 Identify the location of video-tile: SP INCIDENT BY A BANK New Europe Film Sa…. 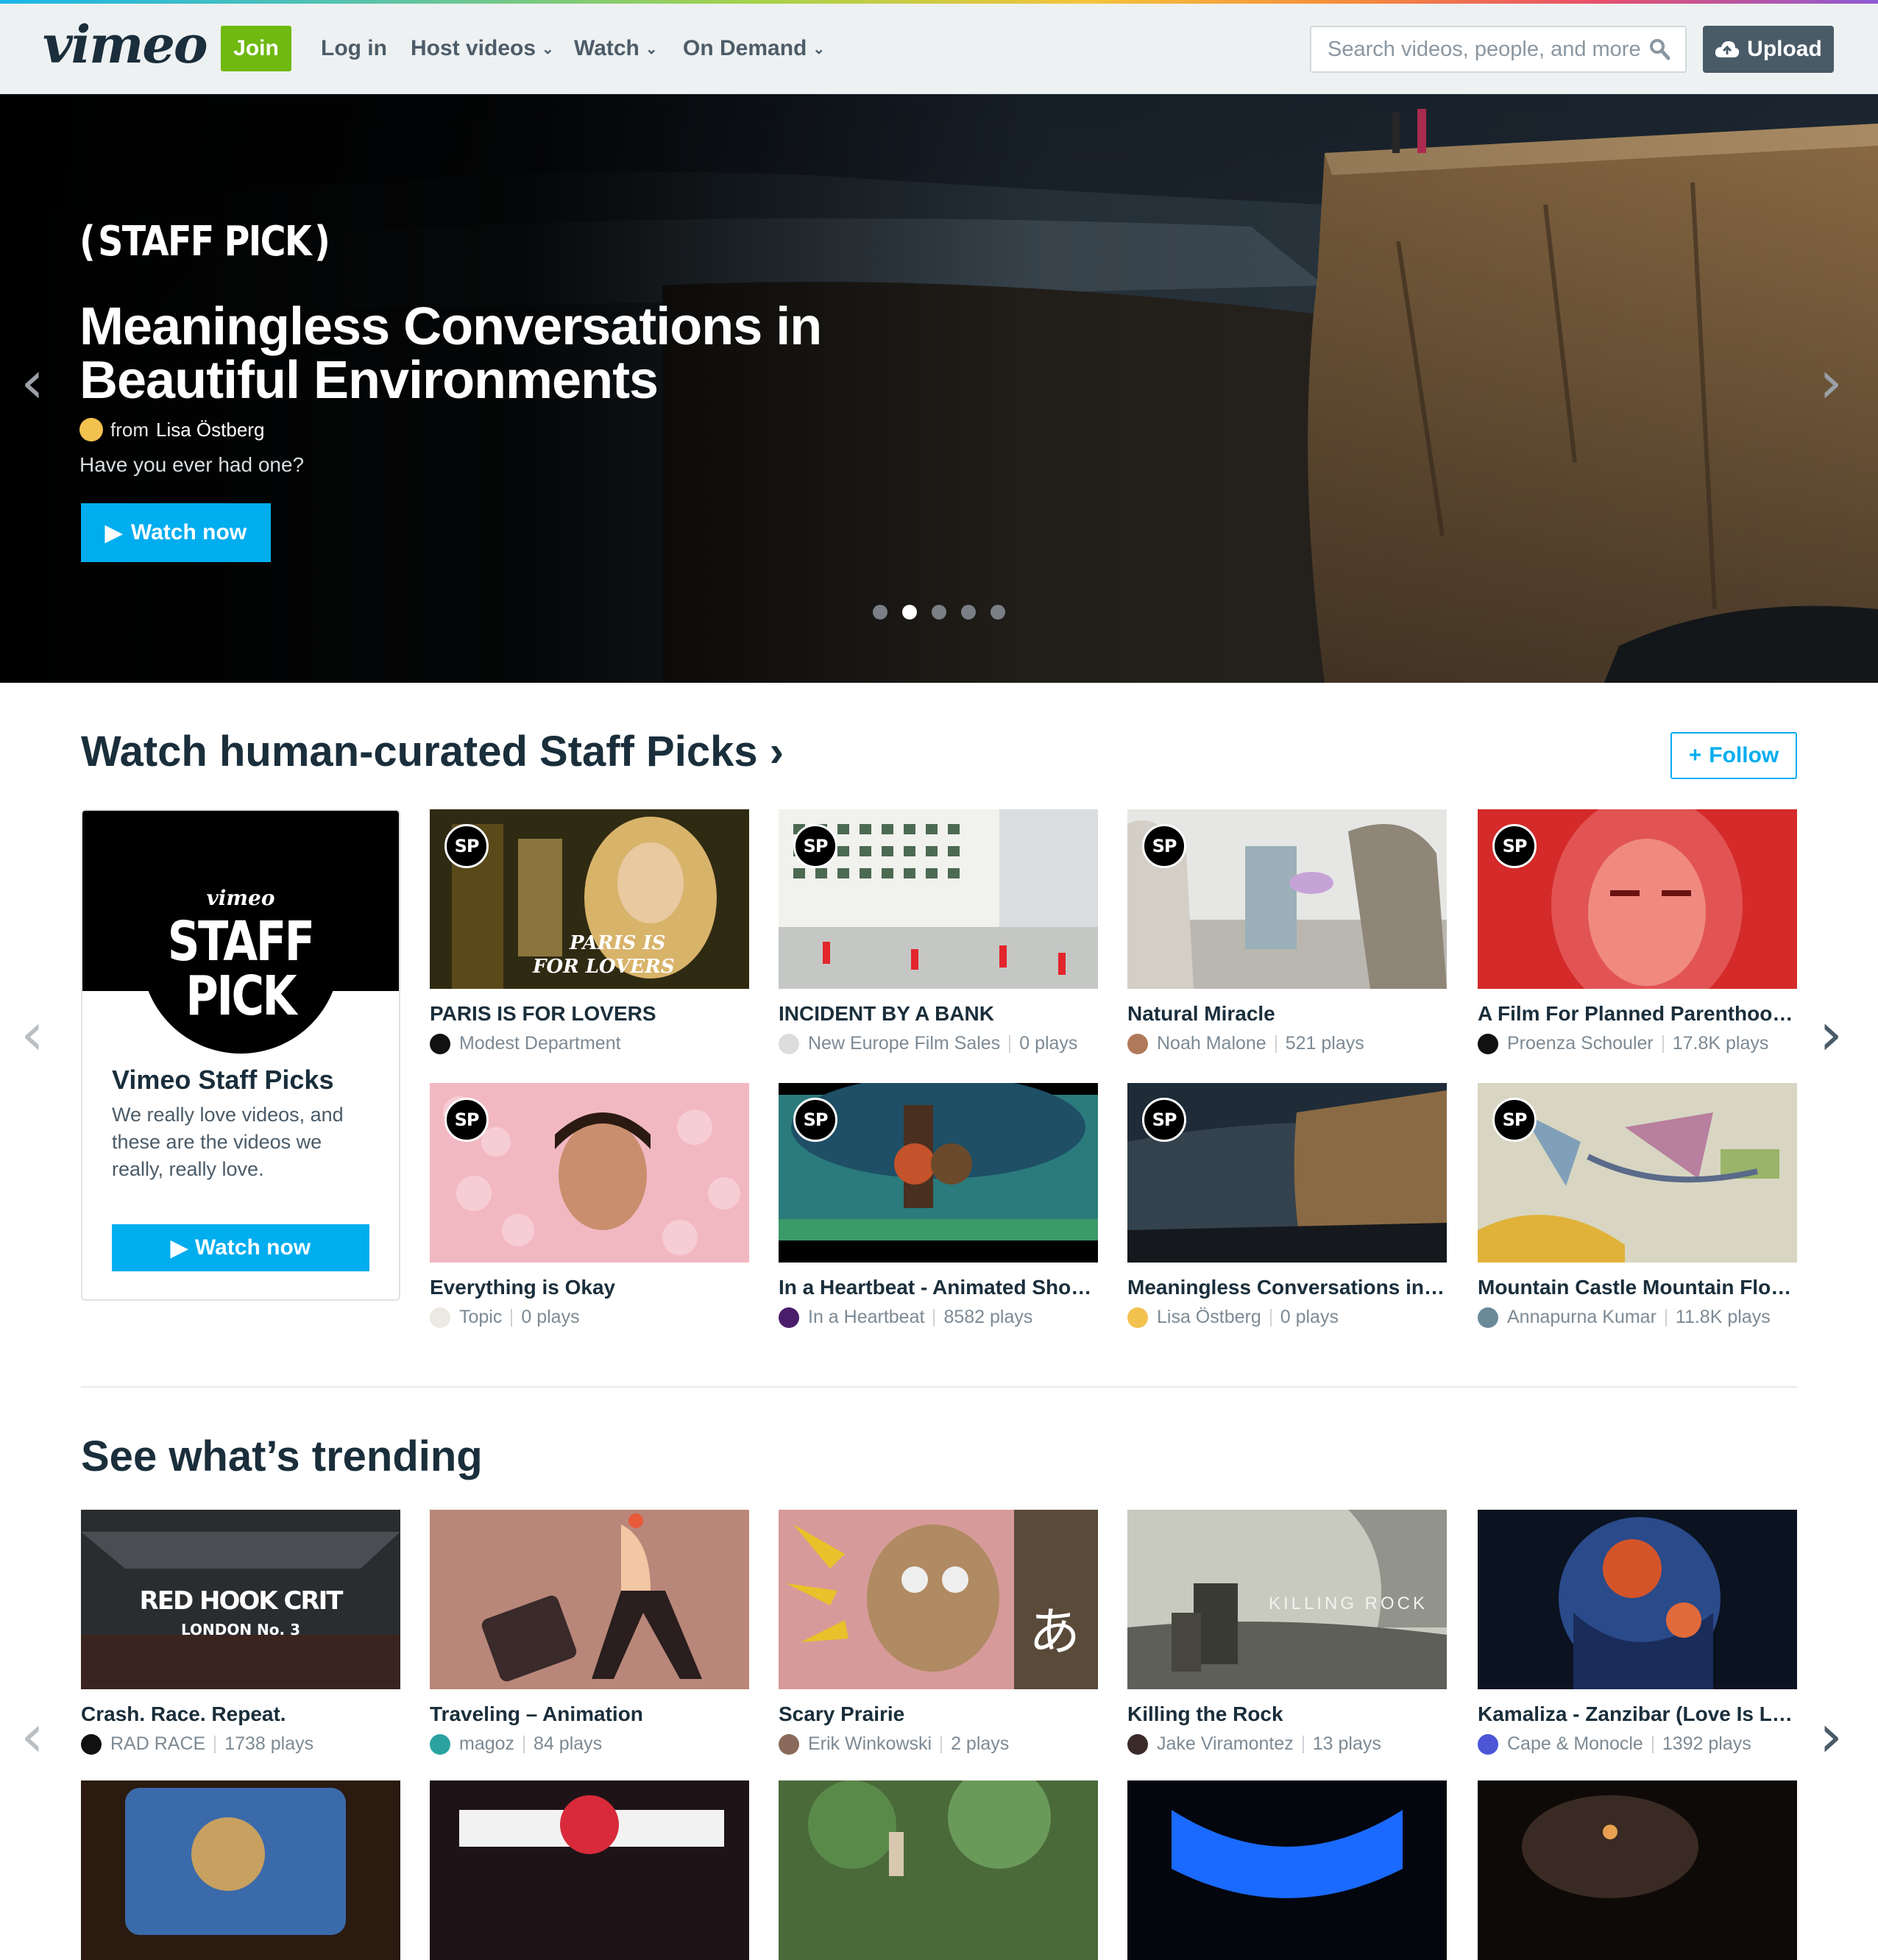
(938, 931).